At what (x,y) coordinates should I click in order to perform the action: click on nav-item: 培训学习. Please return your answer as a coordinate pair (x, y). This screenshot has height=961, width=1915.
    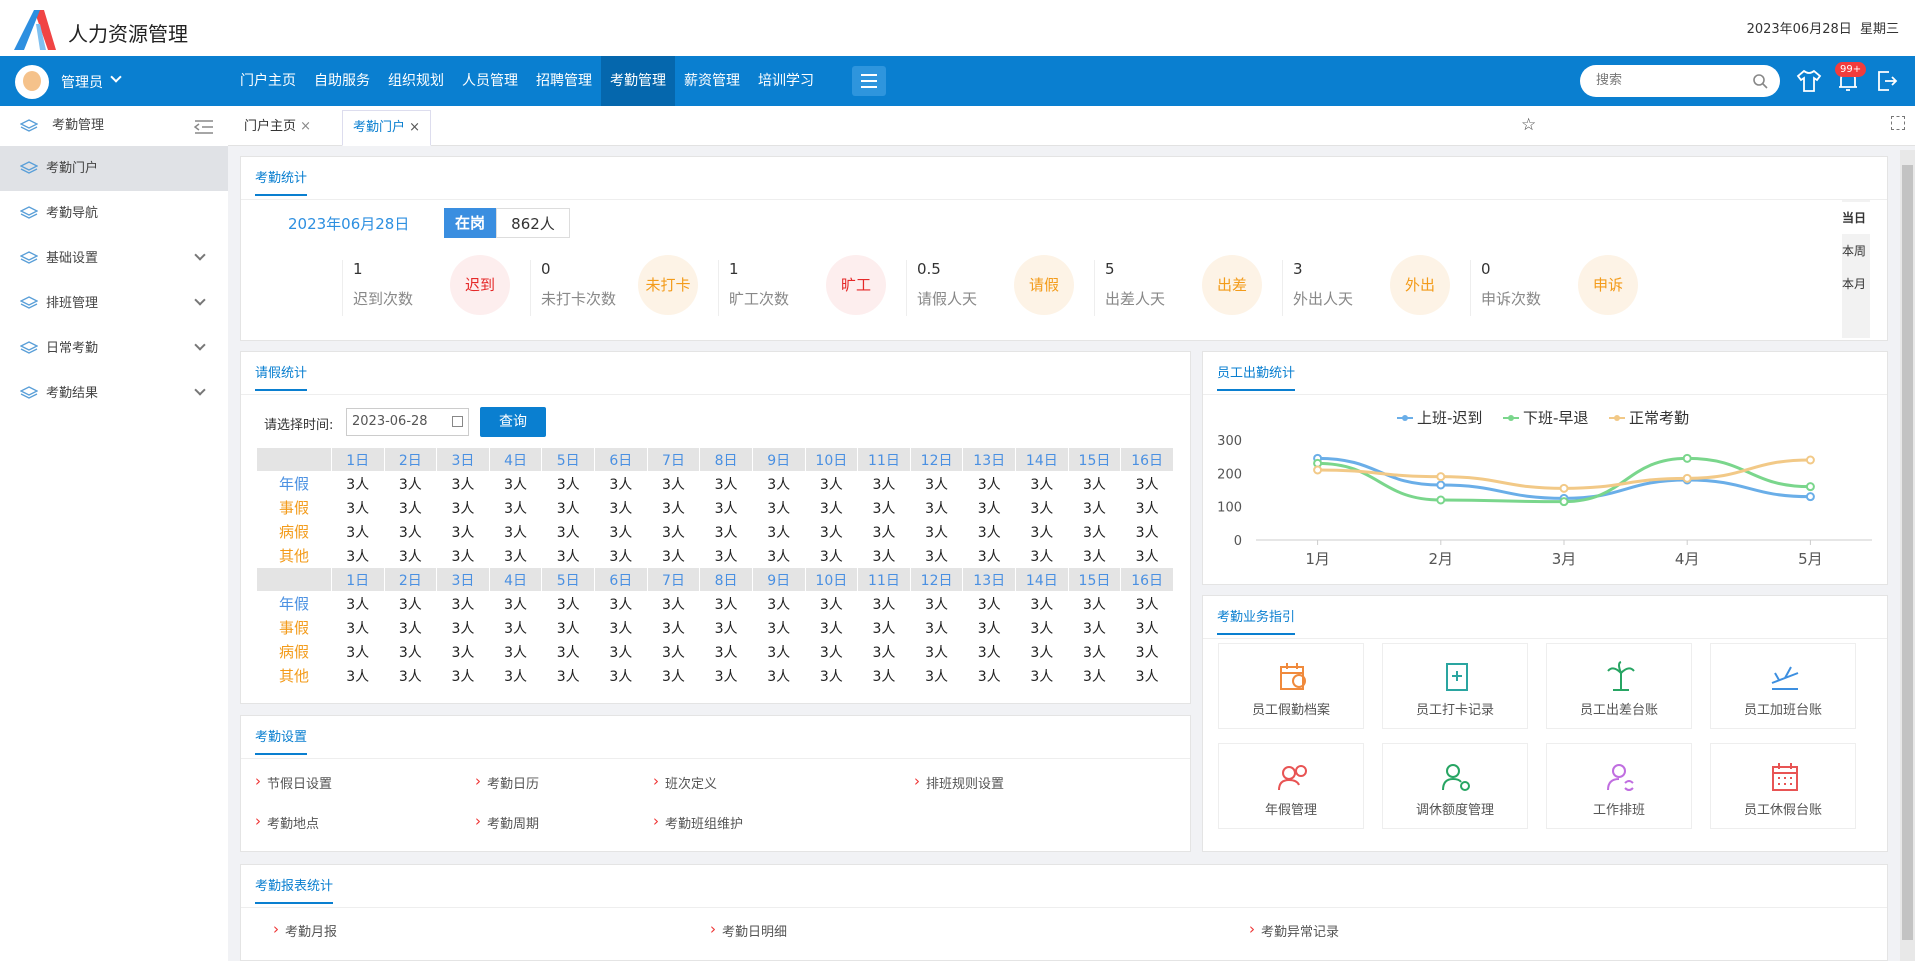
    Looking at the image, I should click on (786, 81).